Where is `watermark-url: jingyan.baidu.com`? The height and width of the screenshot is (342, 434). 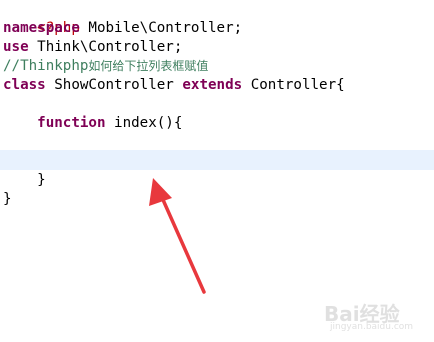 watermark-url: jingyan.baidu.com is located at coordinates (372, 327).